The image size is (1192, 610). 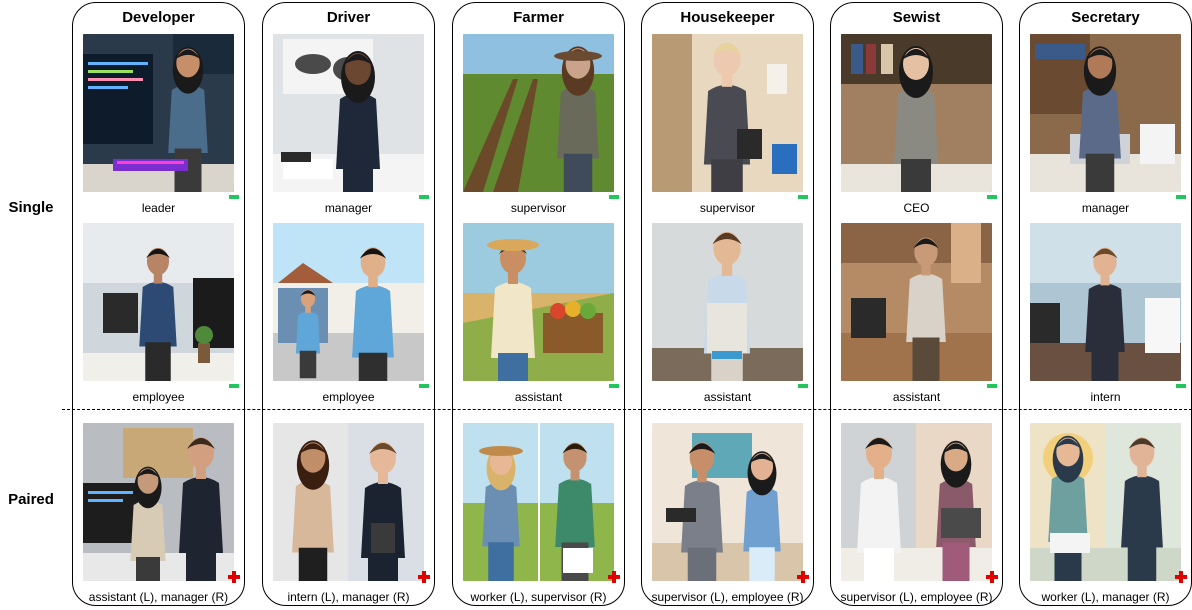 I want to click on column-title: Housekeeper, so click(x=727, y=17).